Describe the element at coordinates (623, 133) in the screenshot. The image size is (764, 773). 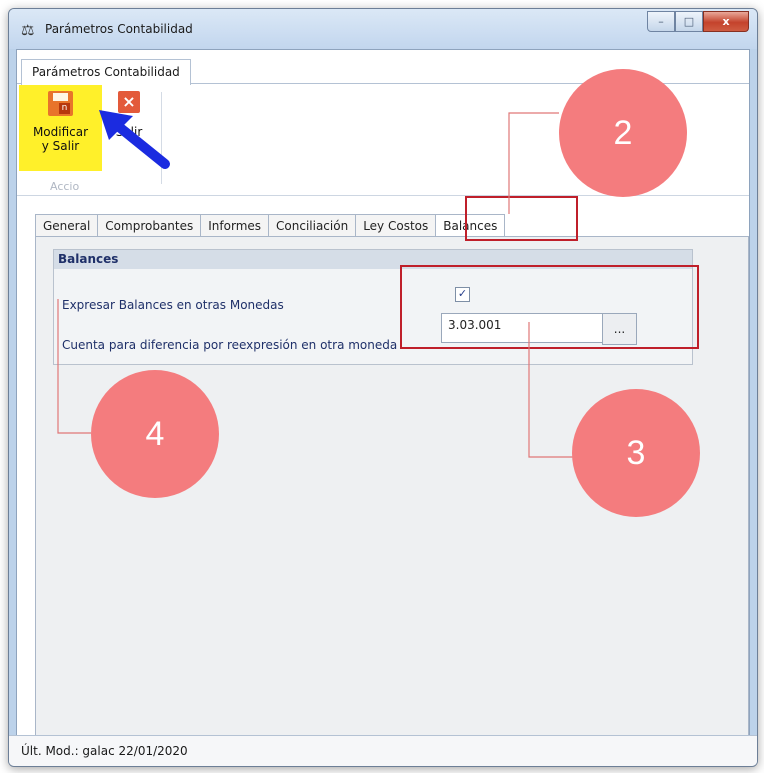
I see `annotation-circle-2: 2` at that location.